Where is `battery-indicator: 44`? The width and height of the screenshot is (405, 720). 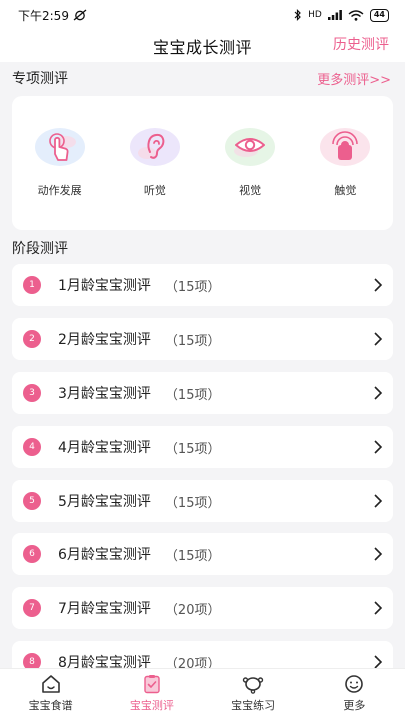
battery-indicator: 44 is located at coordinates (379, 15).